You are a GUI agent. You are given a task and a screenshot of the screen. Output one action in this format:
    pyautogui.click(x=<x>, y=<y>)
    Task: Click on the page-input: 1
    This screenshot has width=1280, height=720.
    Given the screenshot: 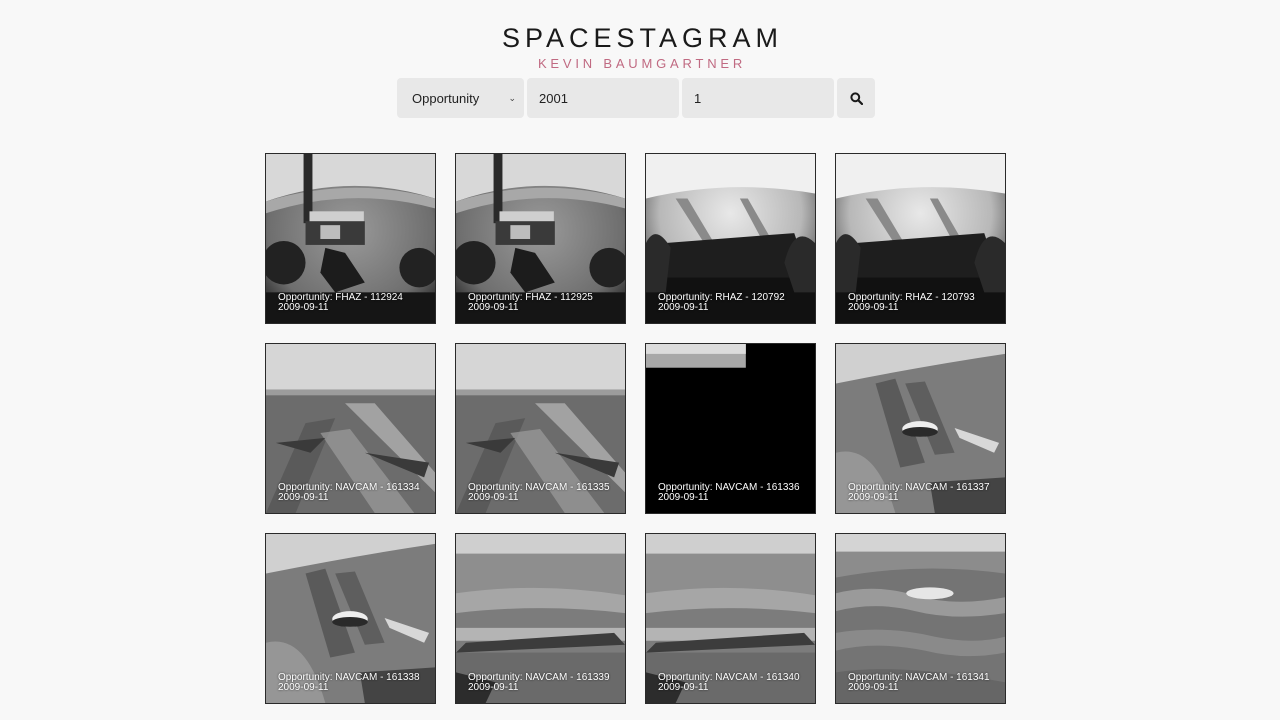 What is the action you would take?
    pyautogui.click(x=758, y=98)
    